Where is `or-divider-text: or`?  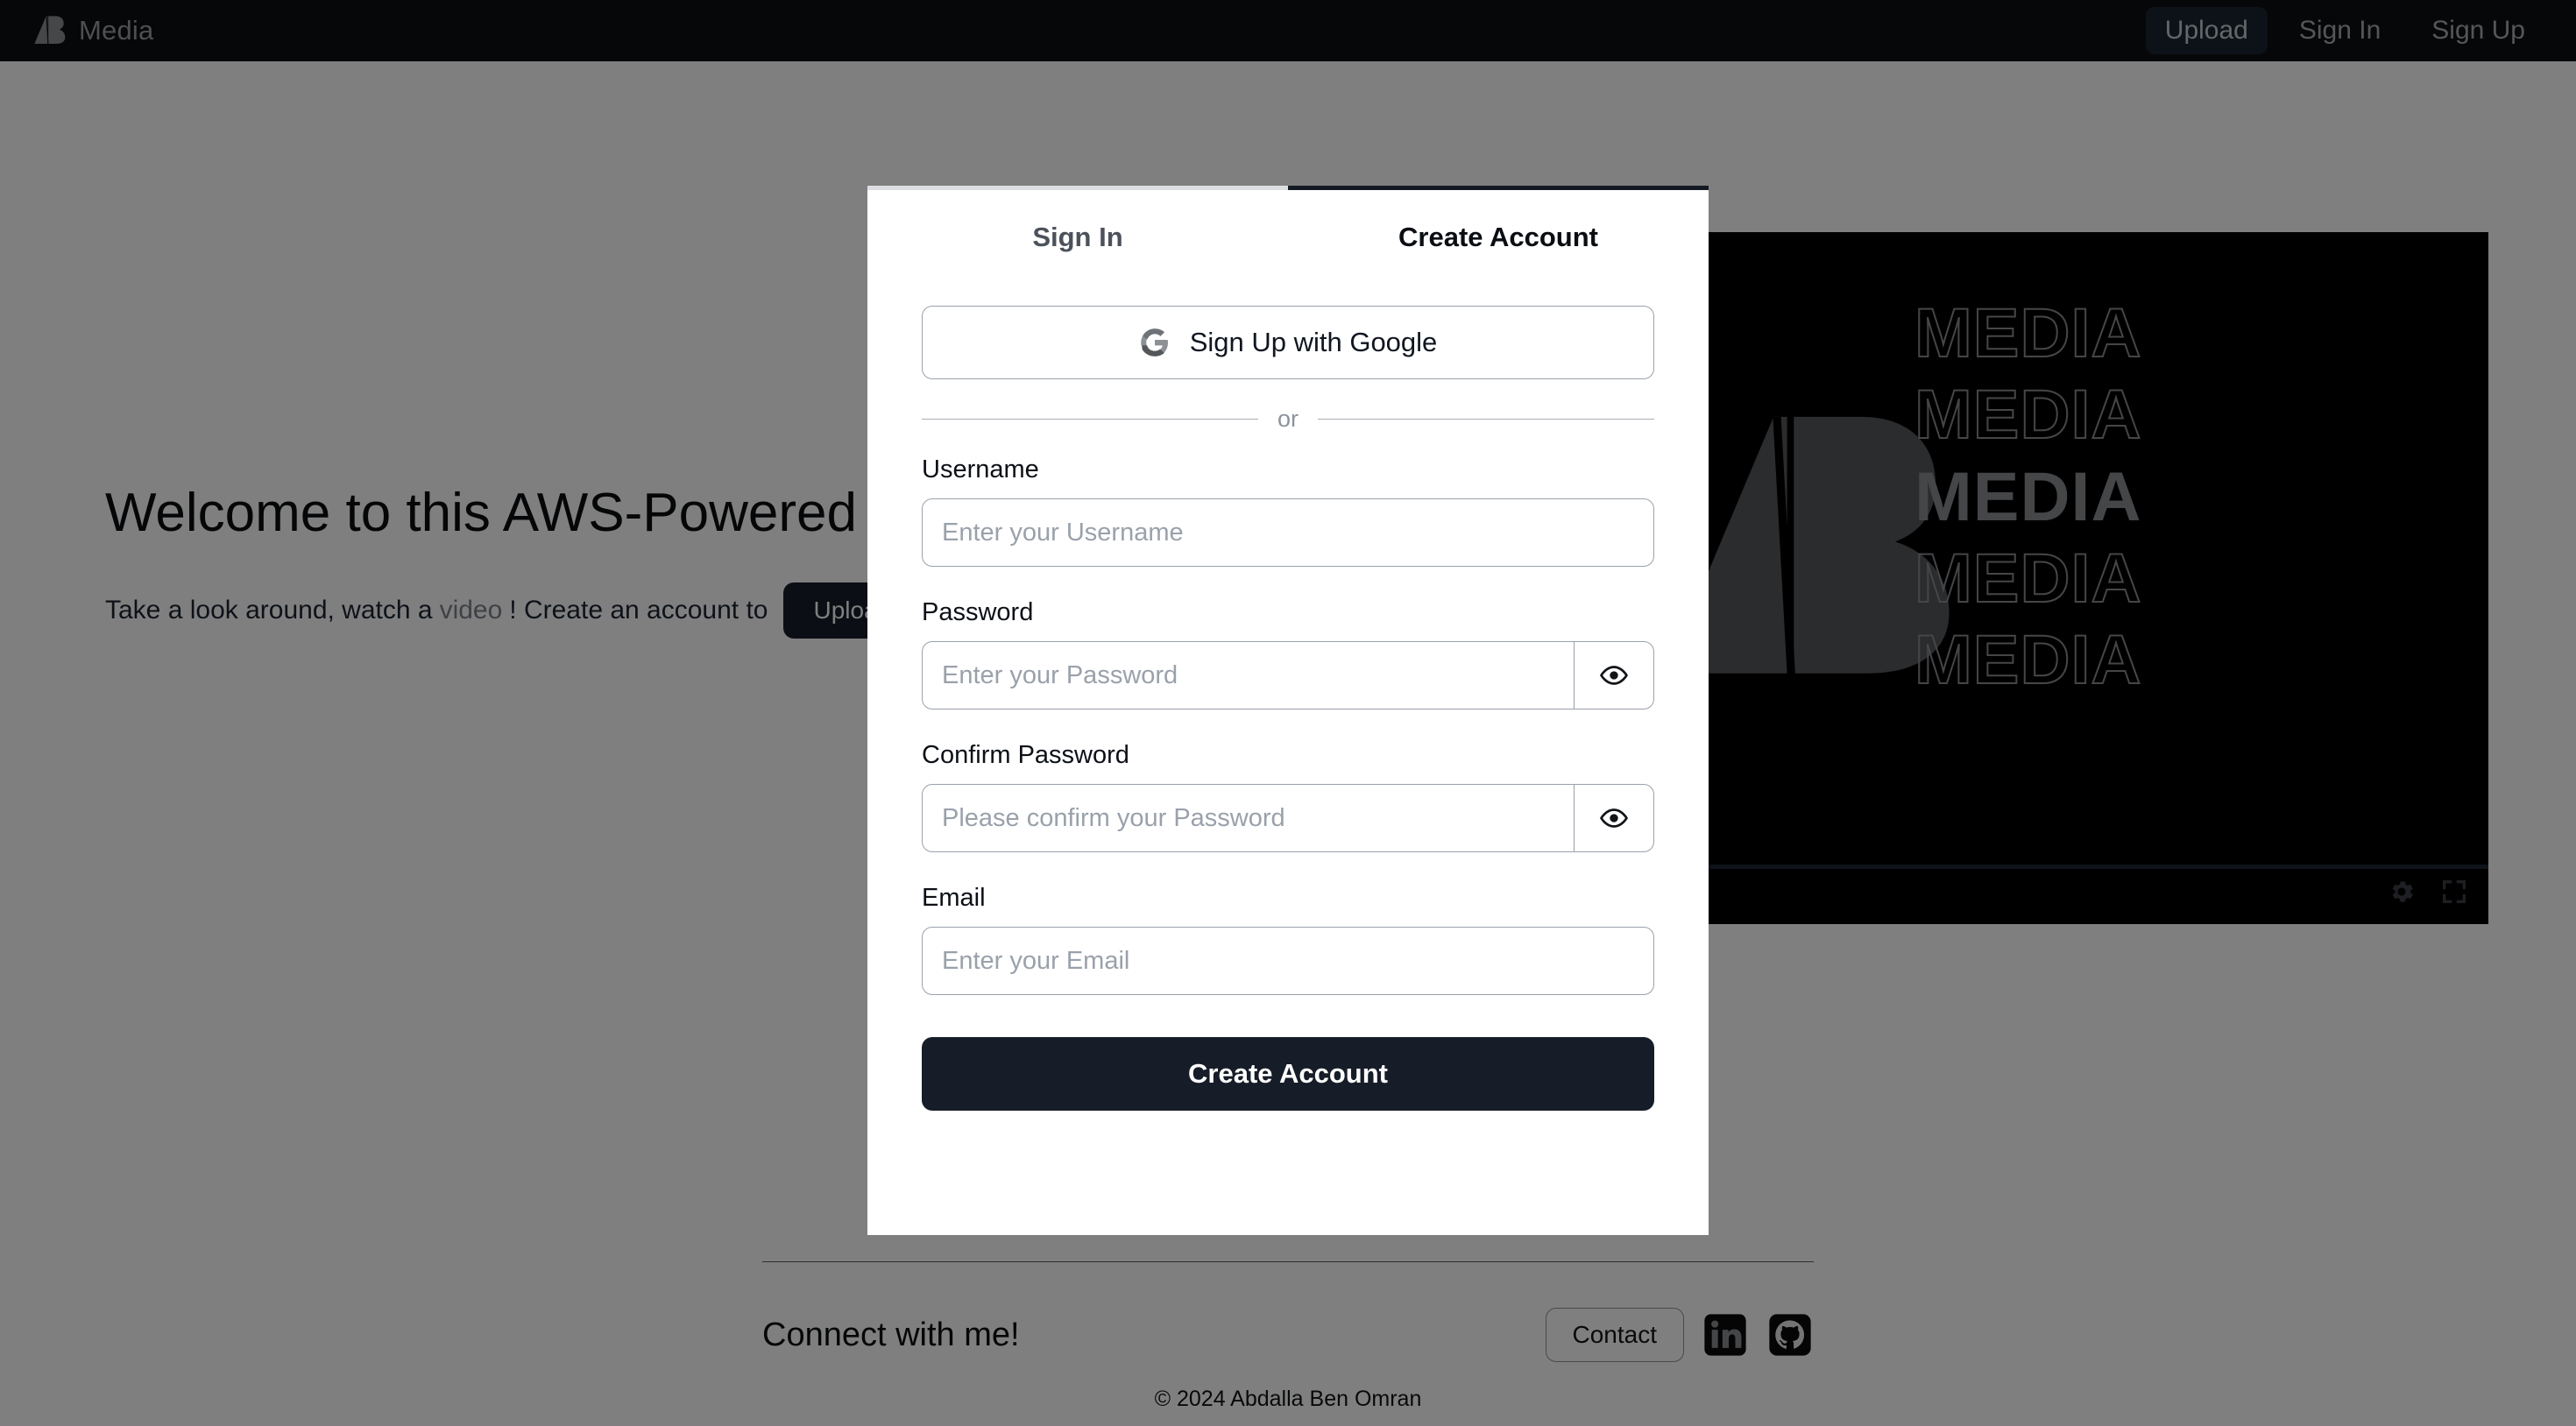 or-divider-text: or is located at coordinates (1288, 419).